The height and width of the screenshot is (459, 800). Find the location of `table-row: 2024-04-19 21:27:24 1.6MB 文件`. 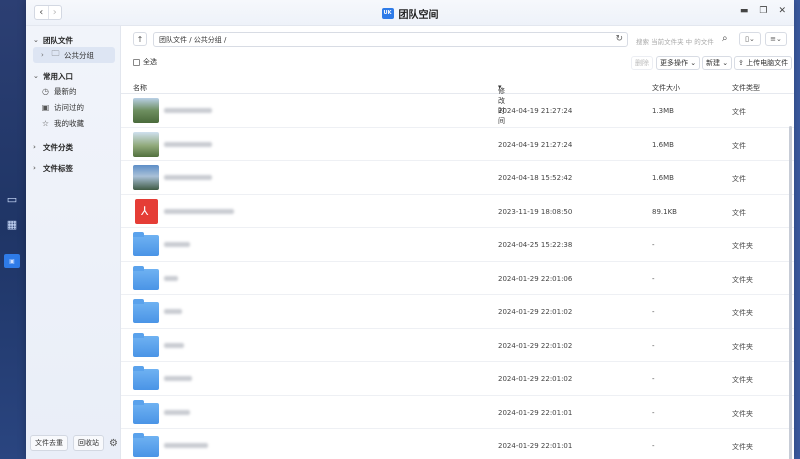

table-row: 2024-04-19 21:27:24 1.6MB 文件 is located at coordinates (457, 144).